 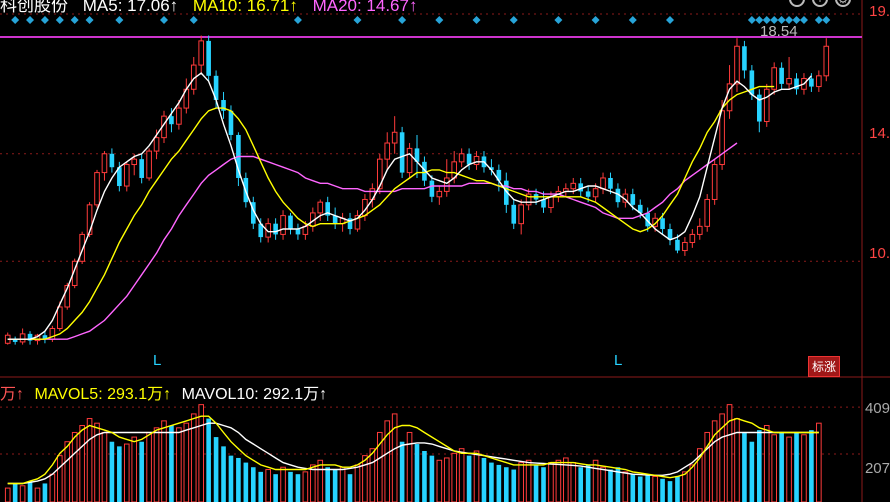 What do you see at coordinates (34, 7) in the screenshot?
I see `stock-name: 科创股份` at bounding box center [34, 7].